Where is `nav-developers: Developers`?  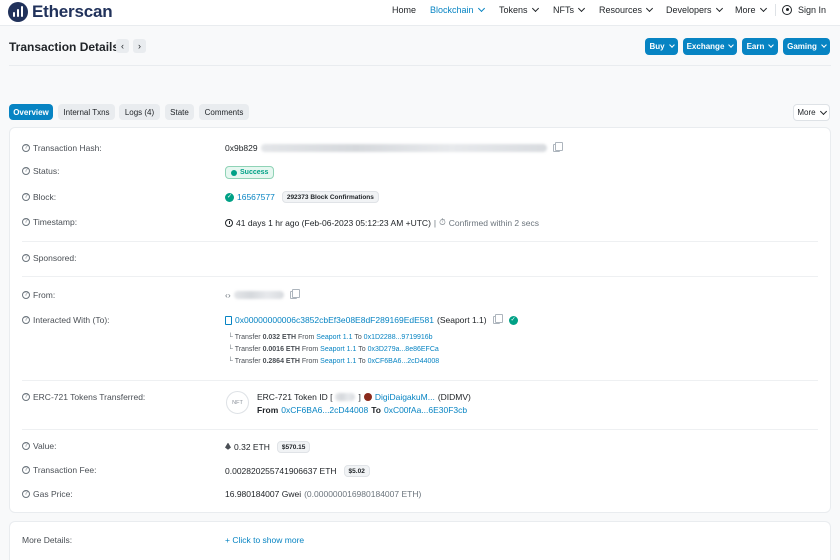
nav-developers: Developers is located at coordinates (694, 9).